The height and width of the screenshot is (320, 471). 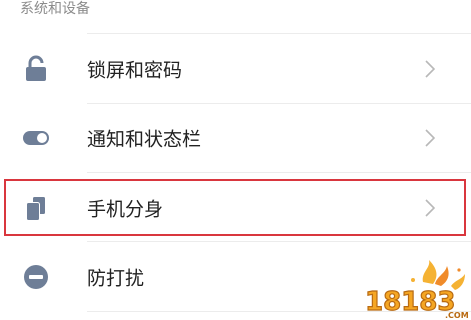 What do you see at coordinates (125, 209) in the screenshot?
I see `settings-item-label: 手机分身` at bounding box center [125, 209].